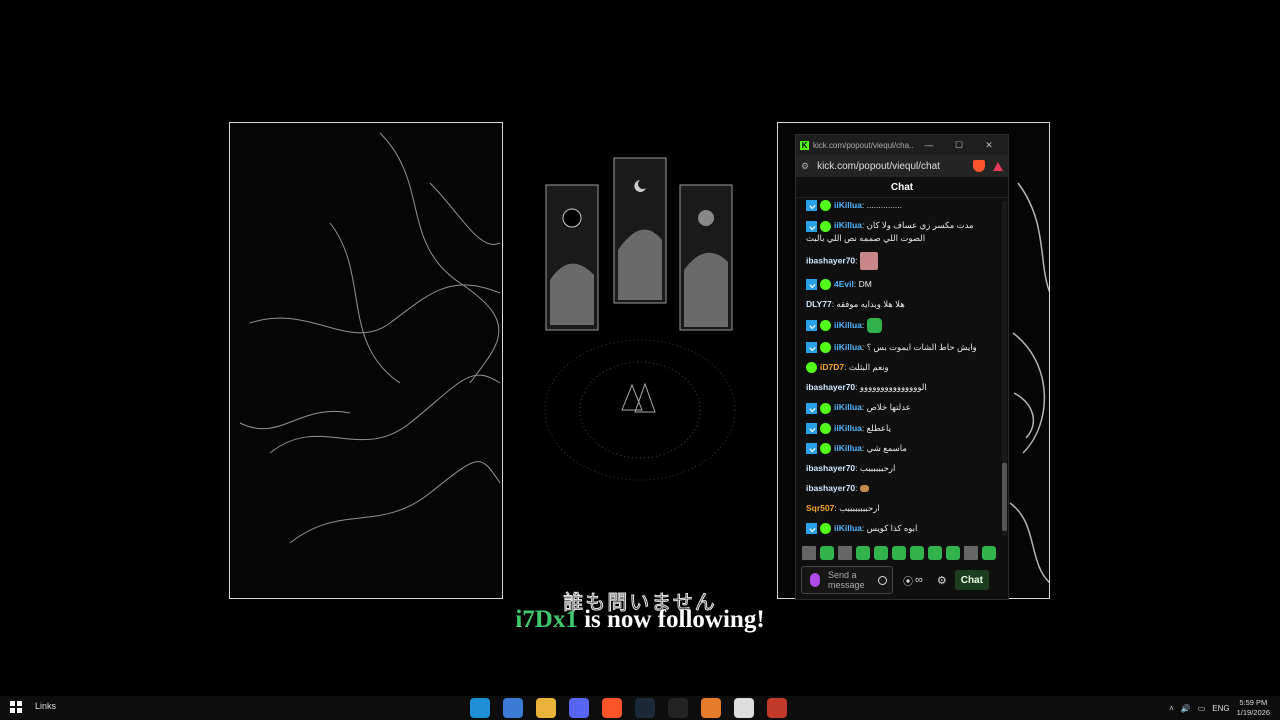  I want to click on center-artwork, so click(640, 319).